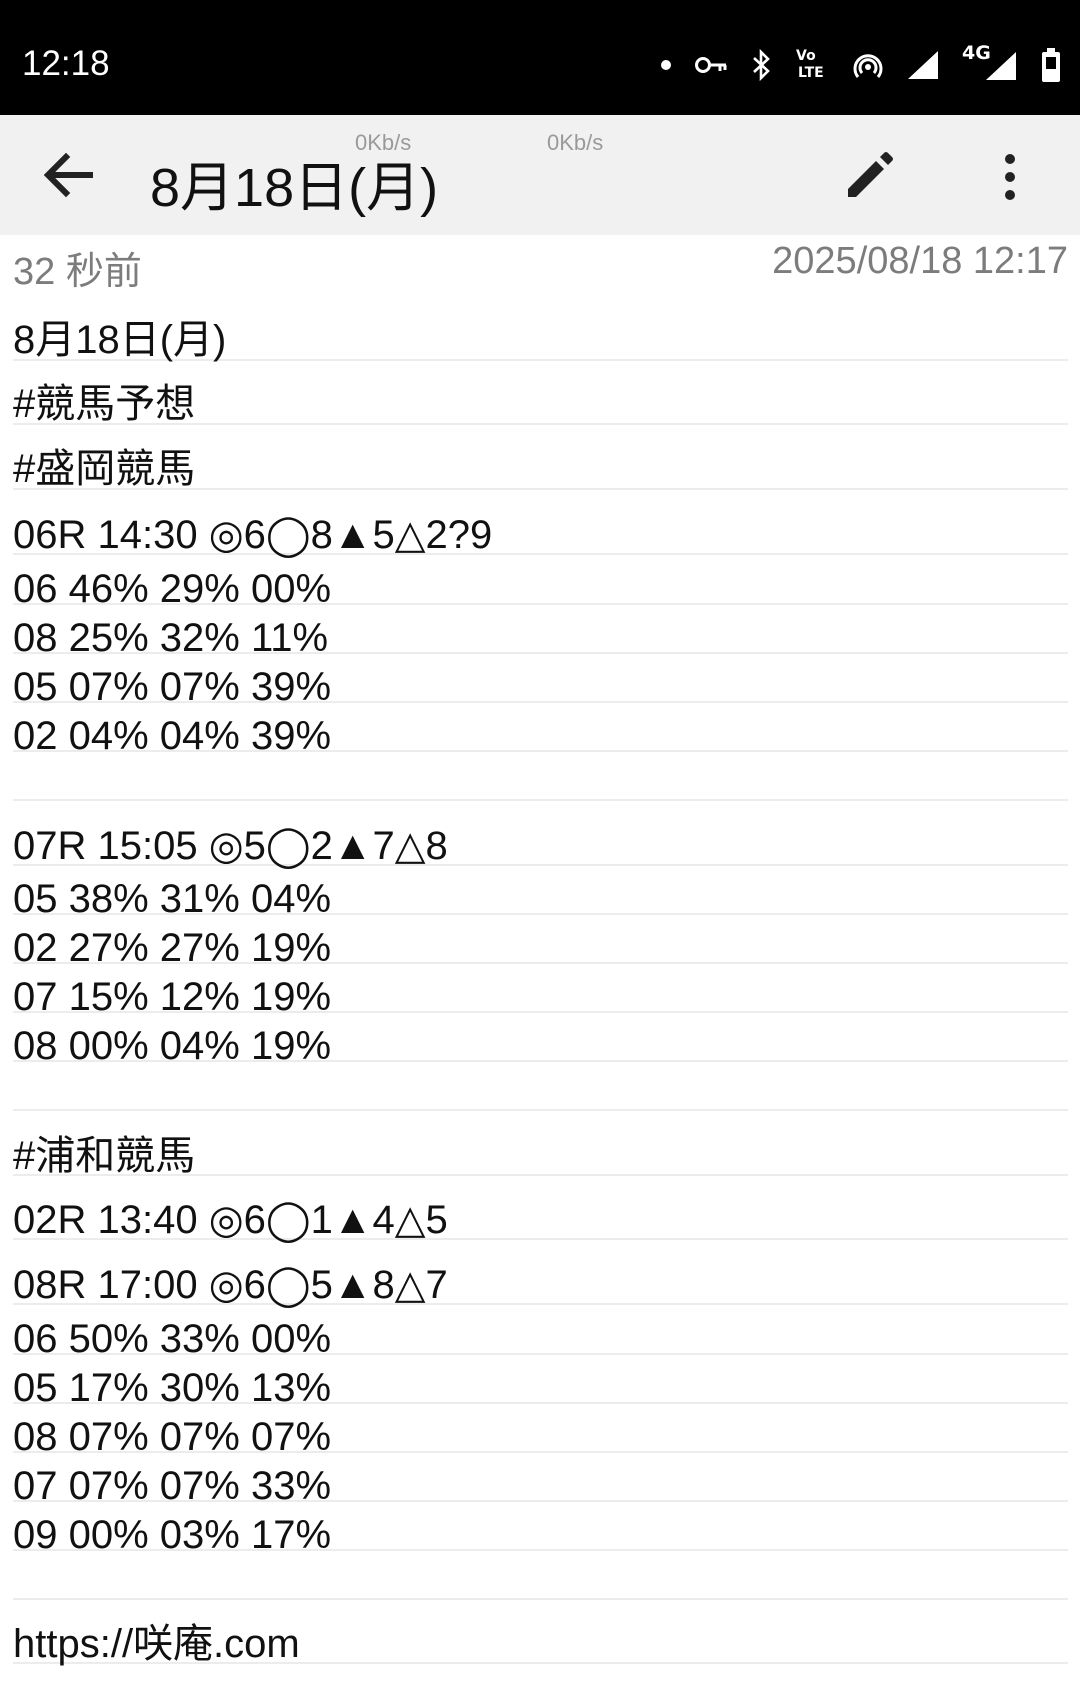  I want to click on note-line: 08R 17:00 ◎6◯5▲8△7, so click(540, 1285).